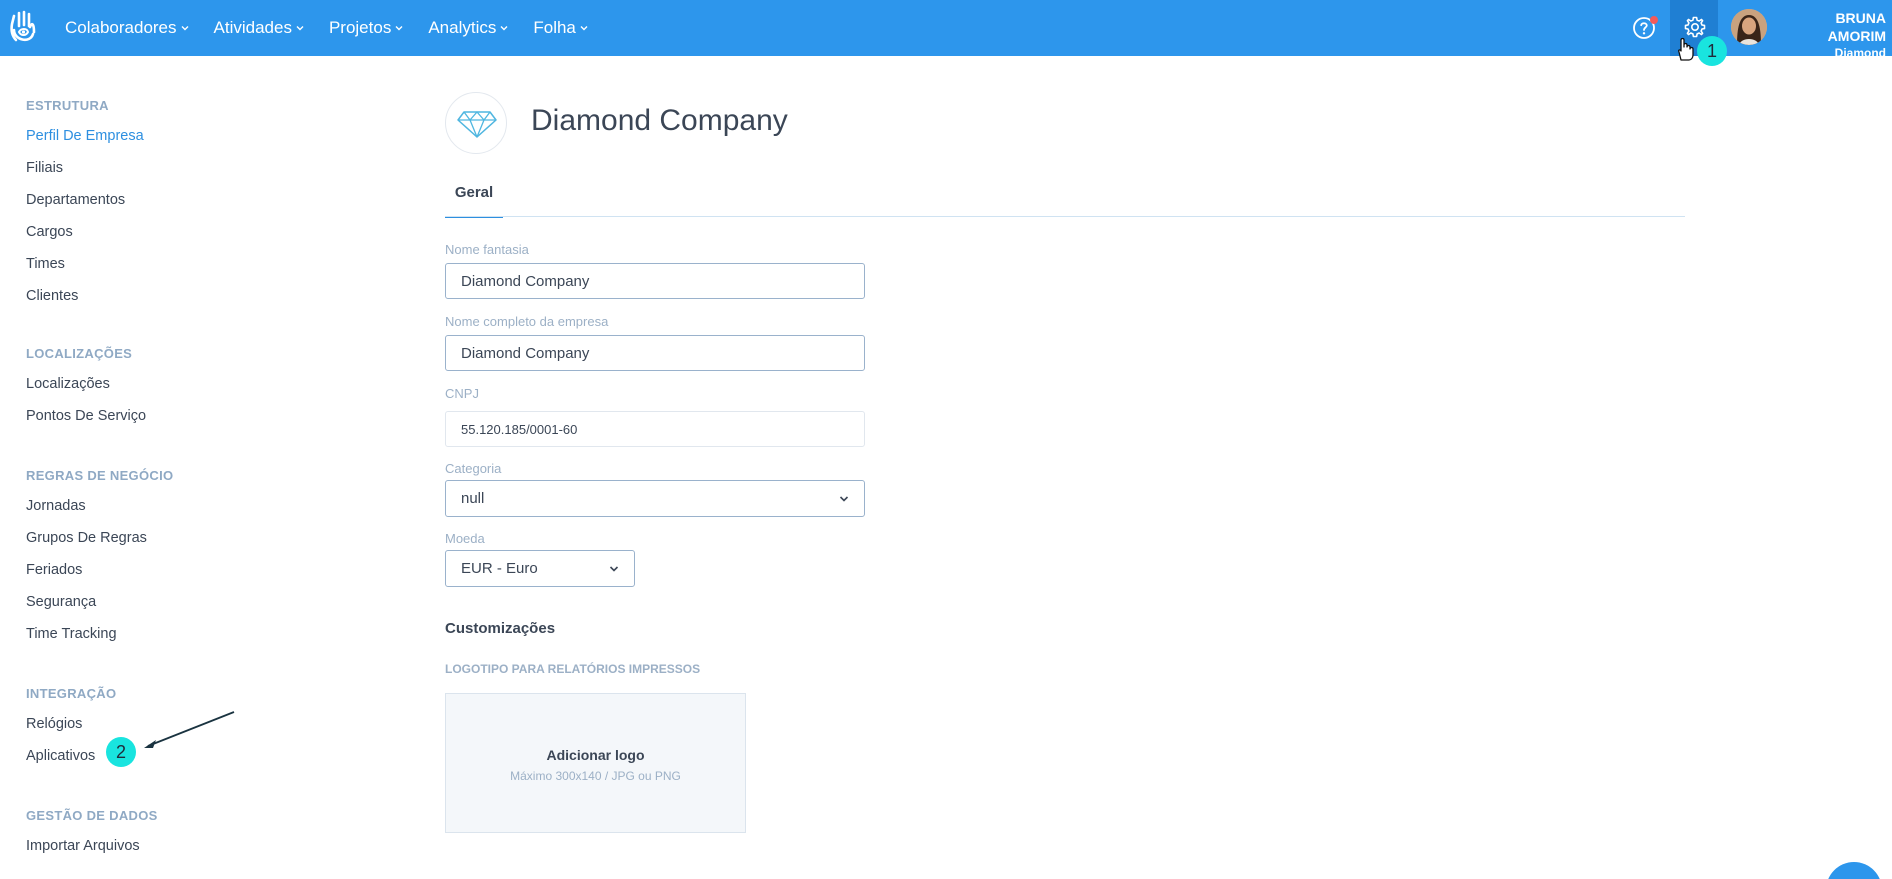 This screenshot has width=1892, height=879. What do you see at coordinates (252, 27) in the screenshot?
I see `nav-item-label: Atividades` at bounding box center [252, 27].